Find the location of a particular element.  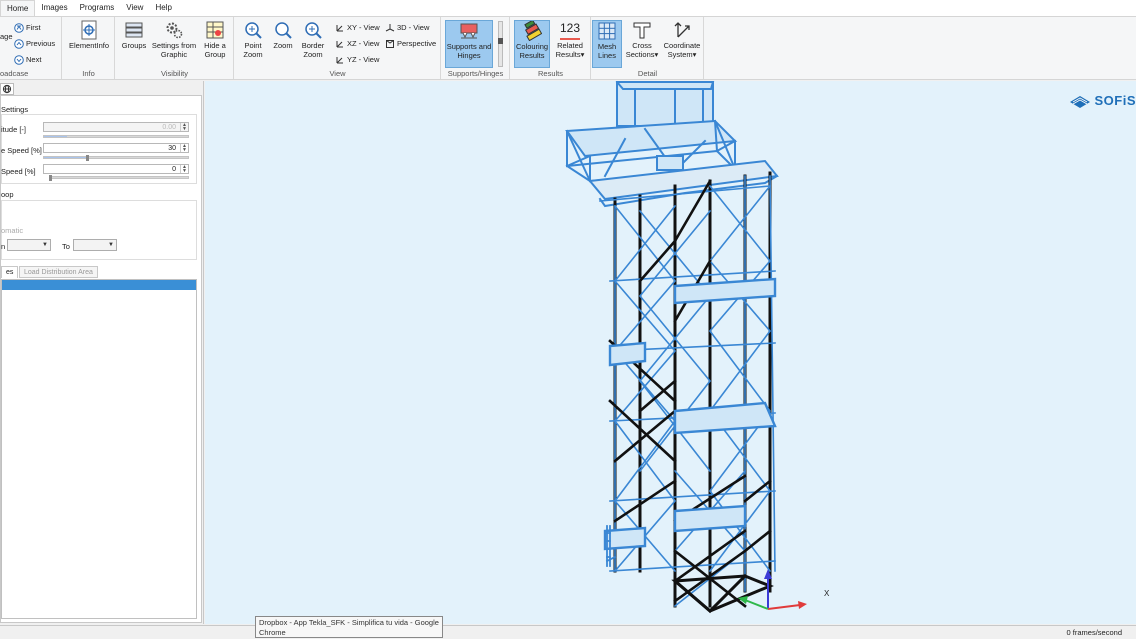

amplitude-slider is located at coordinates (116, 136).